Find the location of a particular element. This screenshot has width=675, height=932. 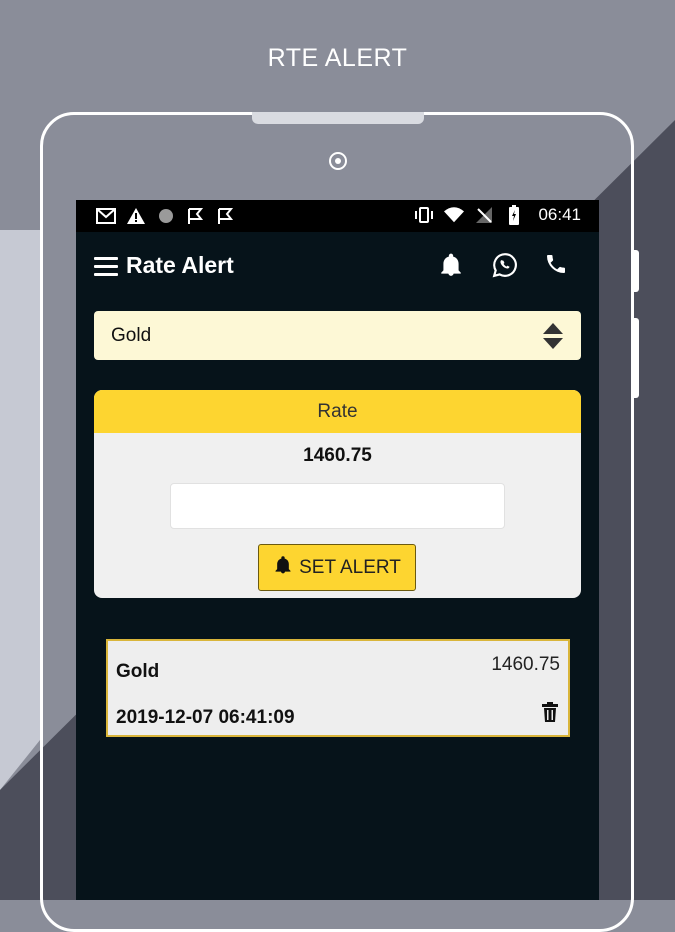

trash-icon is located at coordinates (550, 712).